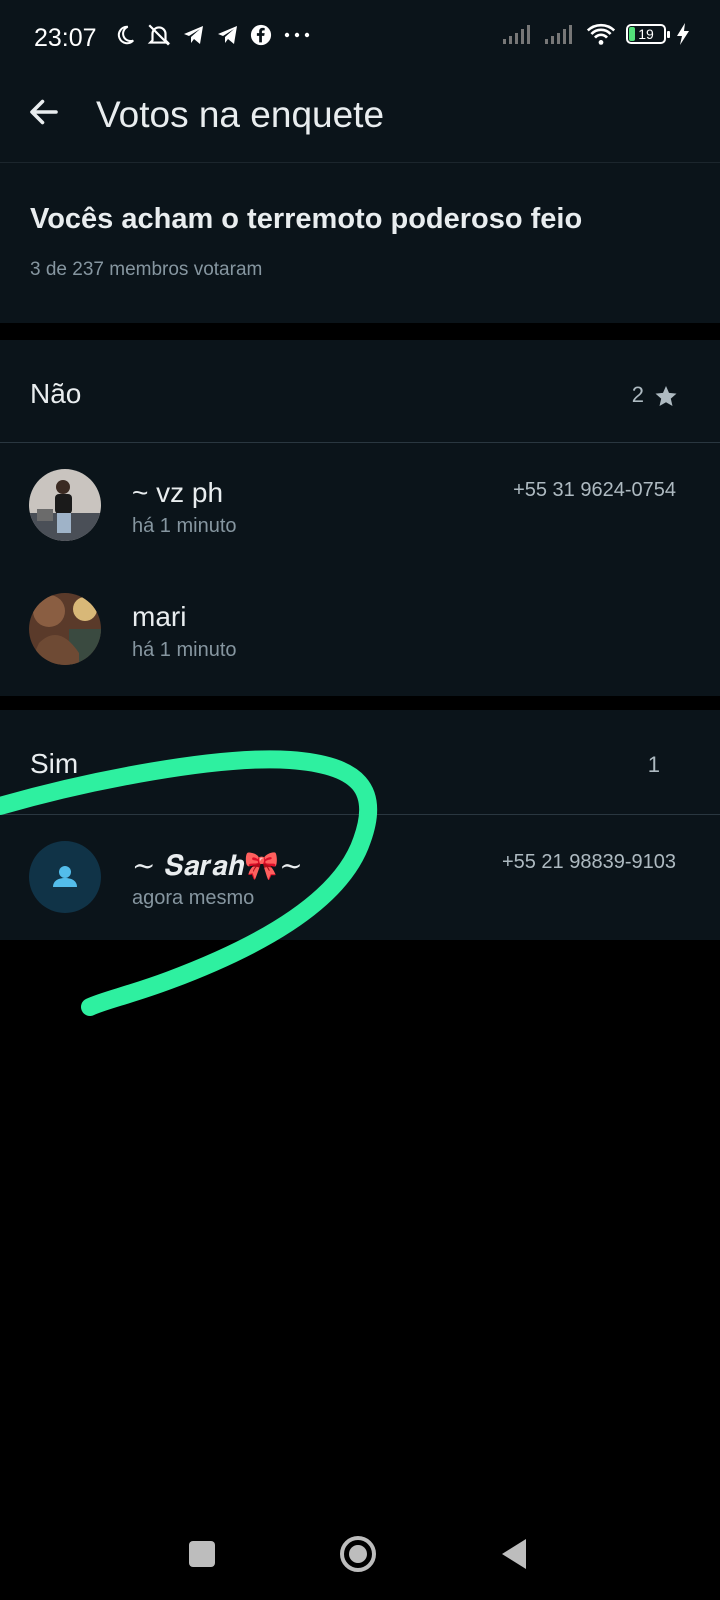 This screenshot has width=720, height=1600. I want to click on status-time: 23:07, so click(65, 38).